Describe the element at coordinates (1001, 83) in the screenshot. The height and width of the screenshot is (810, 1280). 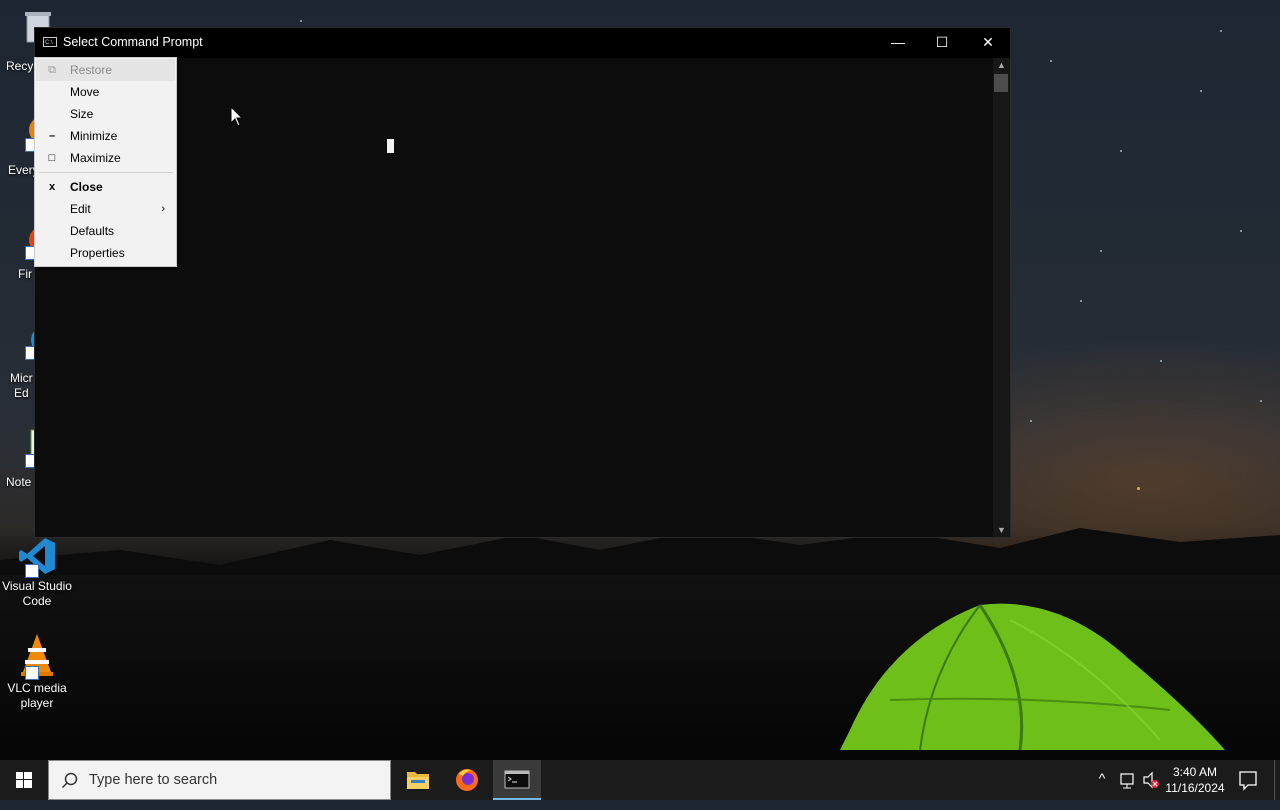
I see `scroll-thumb` at that location.